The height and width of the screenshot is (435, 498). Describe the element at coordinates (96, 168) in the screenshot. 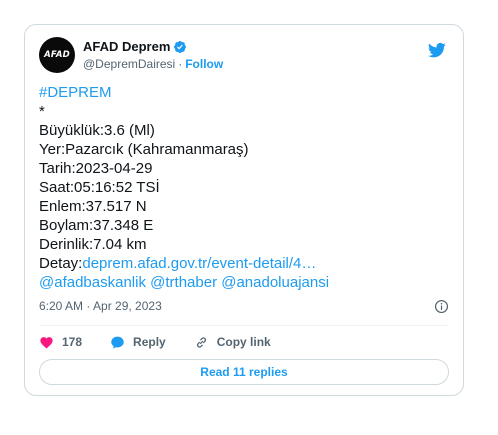

I see `tweet-line-date: Tarih:2023-04-29` at that location.